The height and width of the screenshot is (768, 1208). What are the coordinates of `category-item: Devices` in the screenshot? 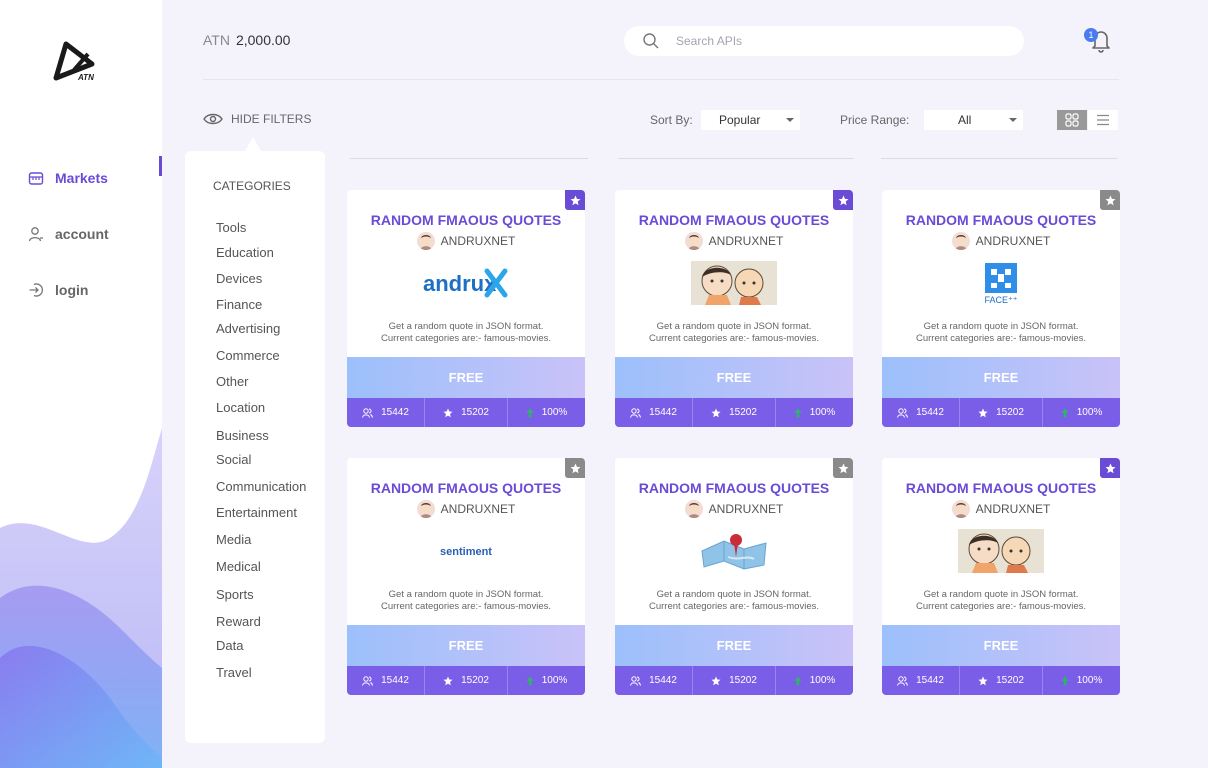 It's located at (239, 278).